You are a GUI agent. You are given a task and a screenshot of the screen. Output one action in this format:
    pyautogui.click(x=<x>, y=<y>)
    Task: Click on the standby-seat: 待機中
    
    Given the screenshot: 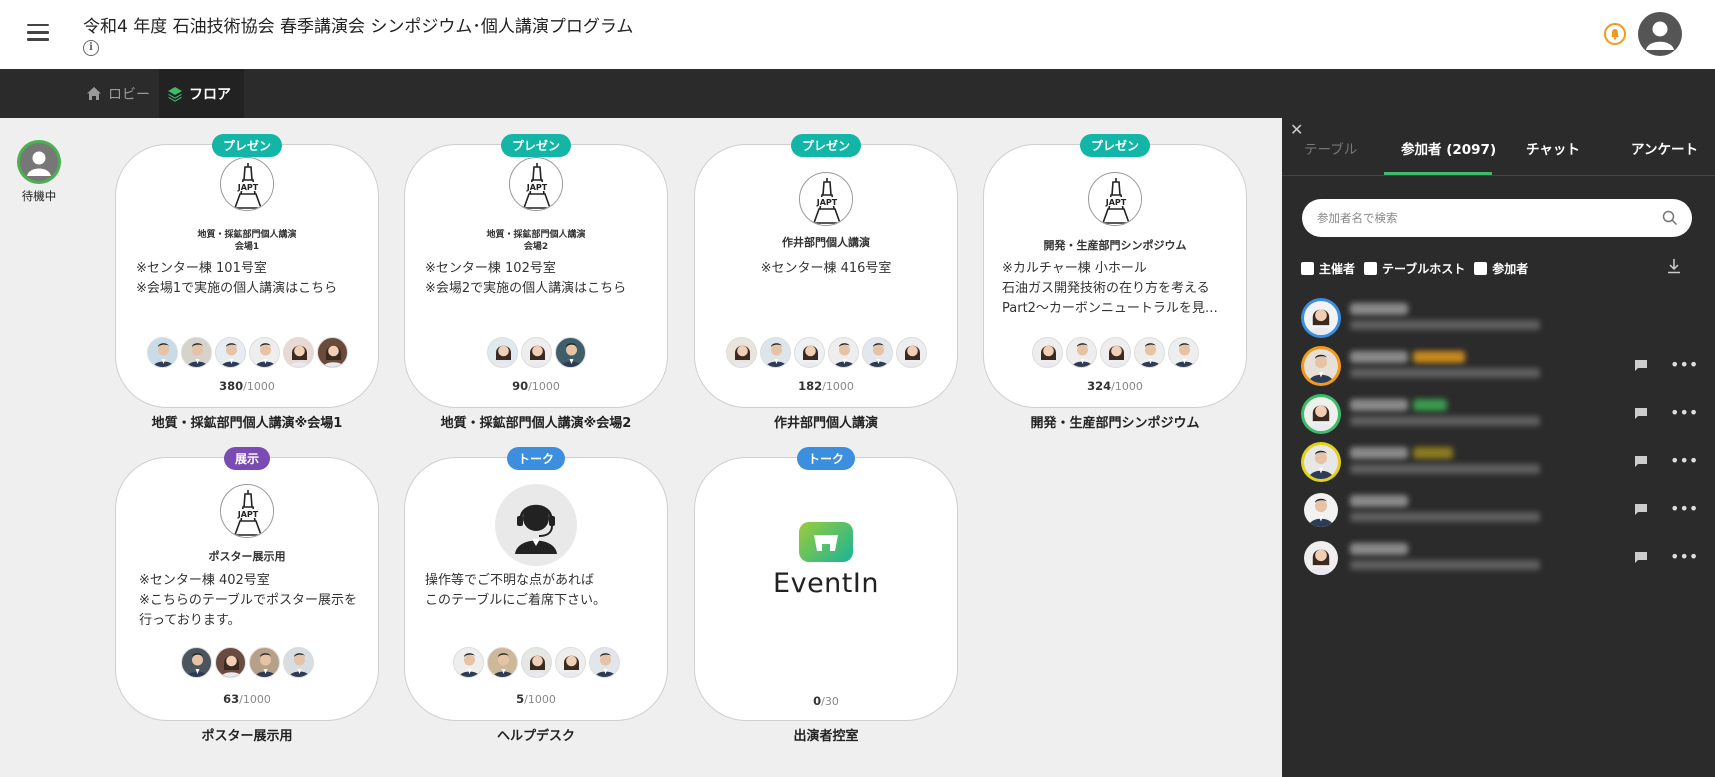 What is the action you would take?
    pyautogui.click(x=39, y=172)
    